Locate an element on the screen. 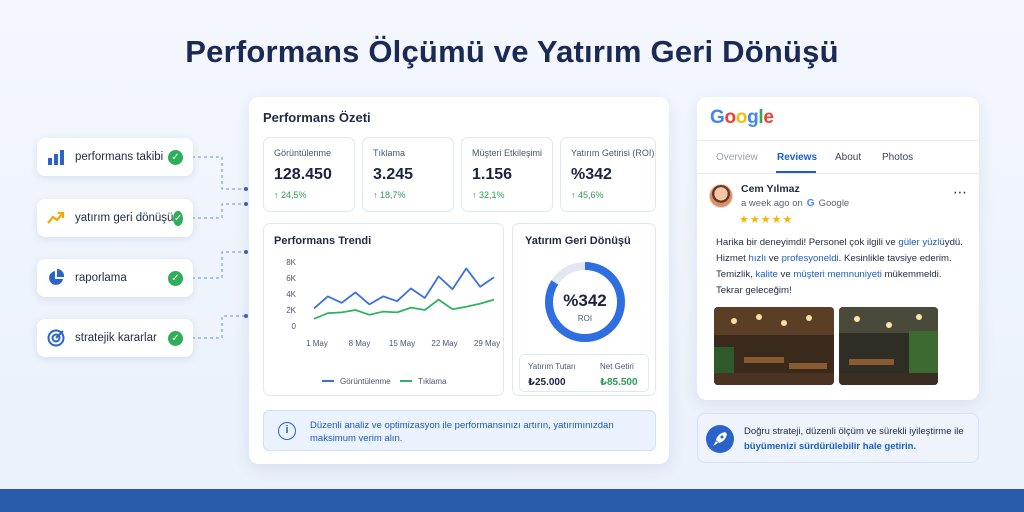 The width and height of the screenshot is (1024, 512). feature-strategic-decisions: stratejik kararlar ✓ is located at coordinates (115, 338).